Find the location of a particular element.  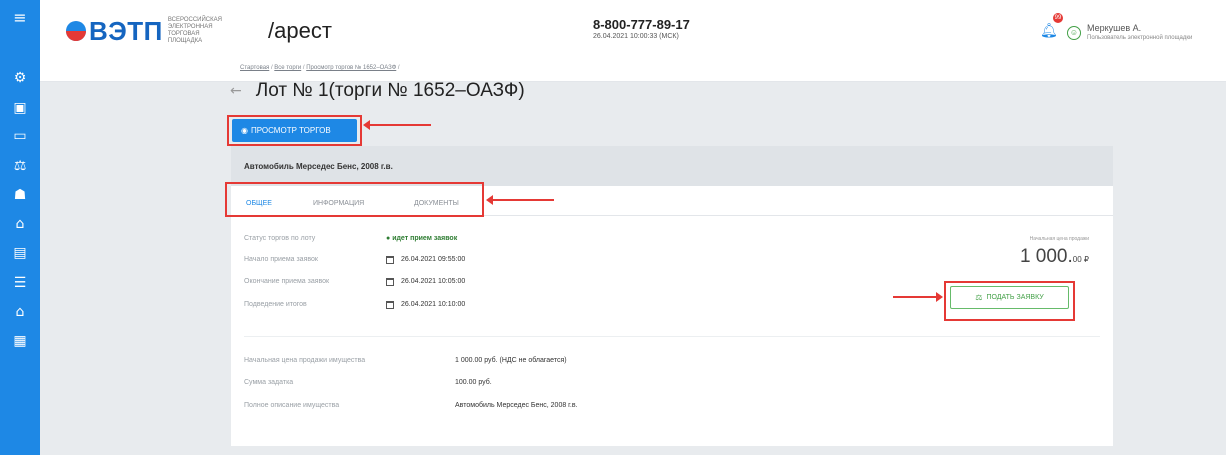

logo-mark-icon is located at coordinates (76, 31).